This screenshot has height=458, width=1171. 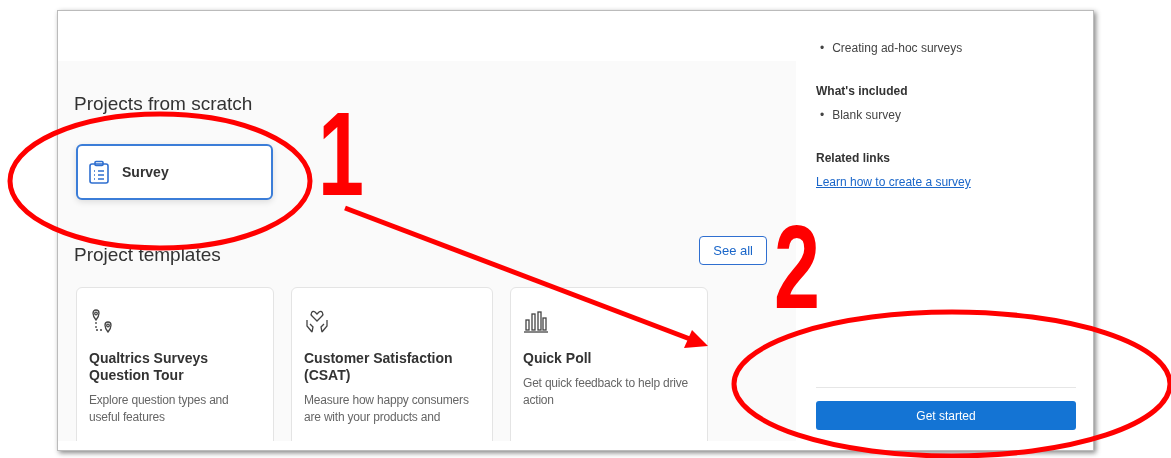 What do you see at coordinates (164, 103) in the screenshot?
I see `section-heading: Projects from scratch` at bounding box center [164, 103].